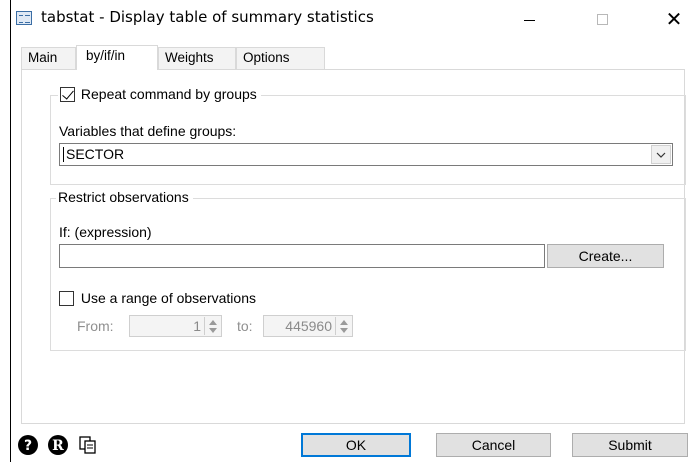 The image size is (690, 462). What do you see at coordinates (63, 154) in the screenshot?
I see `text-cursor` at bounding box center [63, 154].